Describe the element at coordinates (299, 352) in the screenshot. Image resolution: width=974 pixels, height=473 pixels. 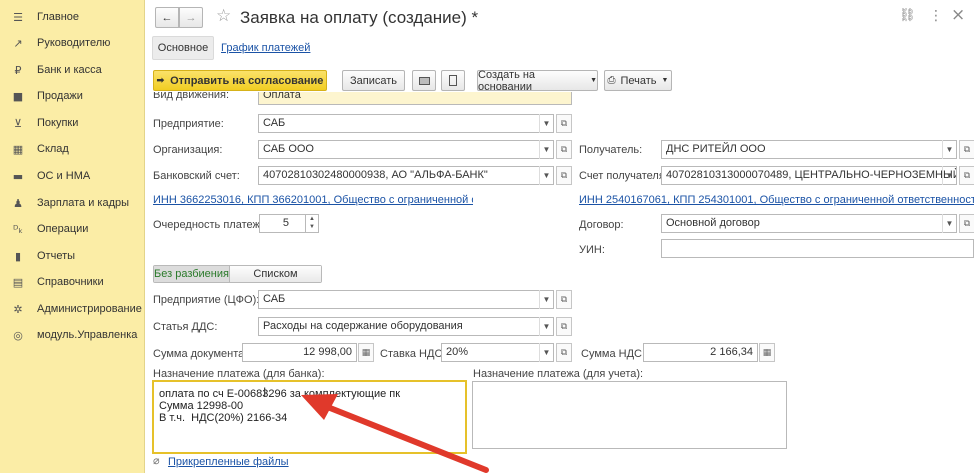
I see `document-sum-field: 12 998,00` at that location.